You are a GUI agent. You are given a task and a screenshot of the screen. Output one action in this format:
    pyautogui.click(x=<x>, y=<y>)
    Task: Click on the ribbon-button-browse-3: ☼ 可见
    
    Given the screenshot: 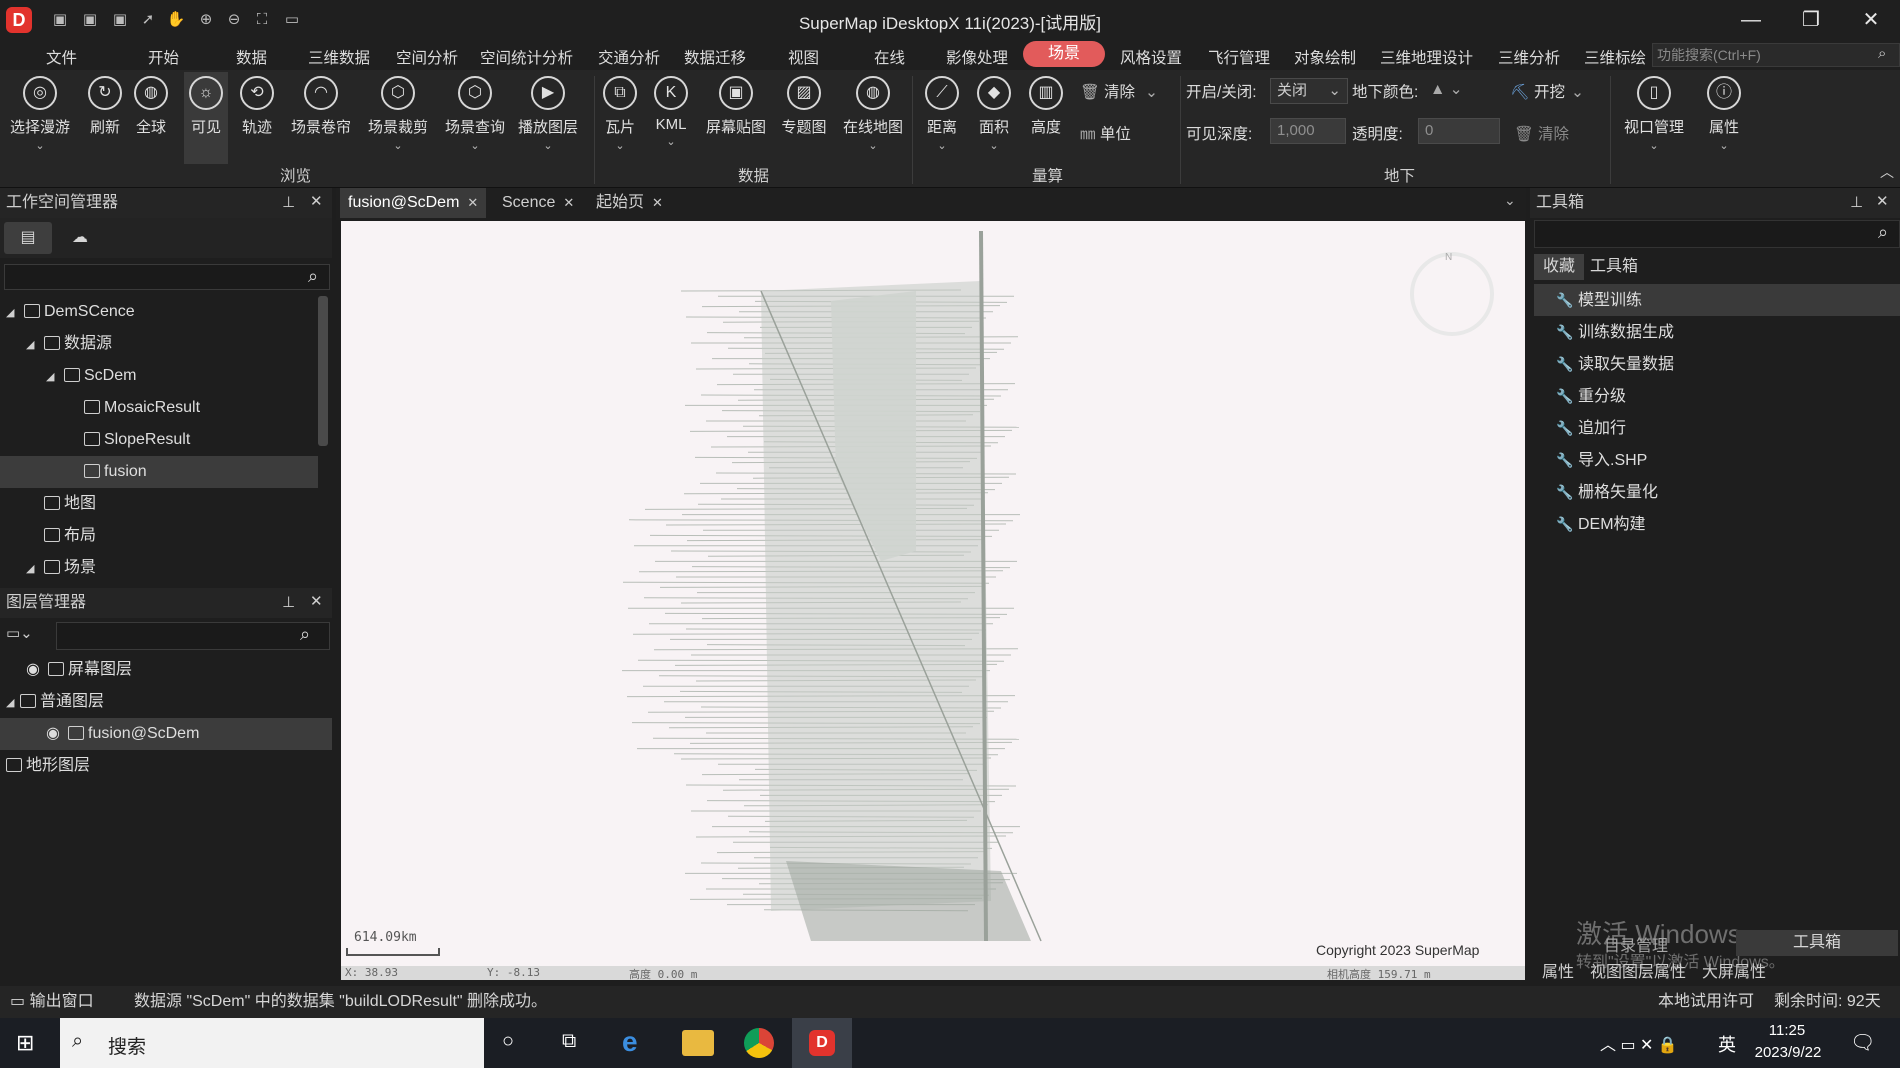 What is the action you would take?
    pyautogui.click(x=206, y=118)
    